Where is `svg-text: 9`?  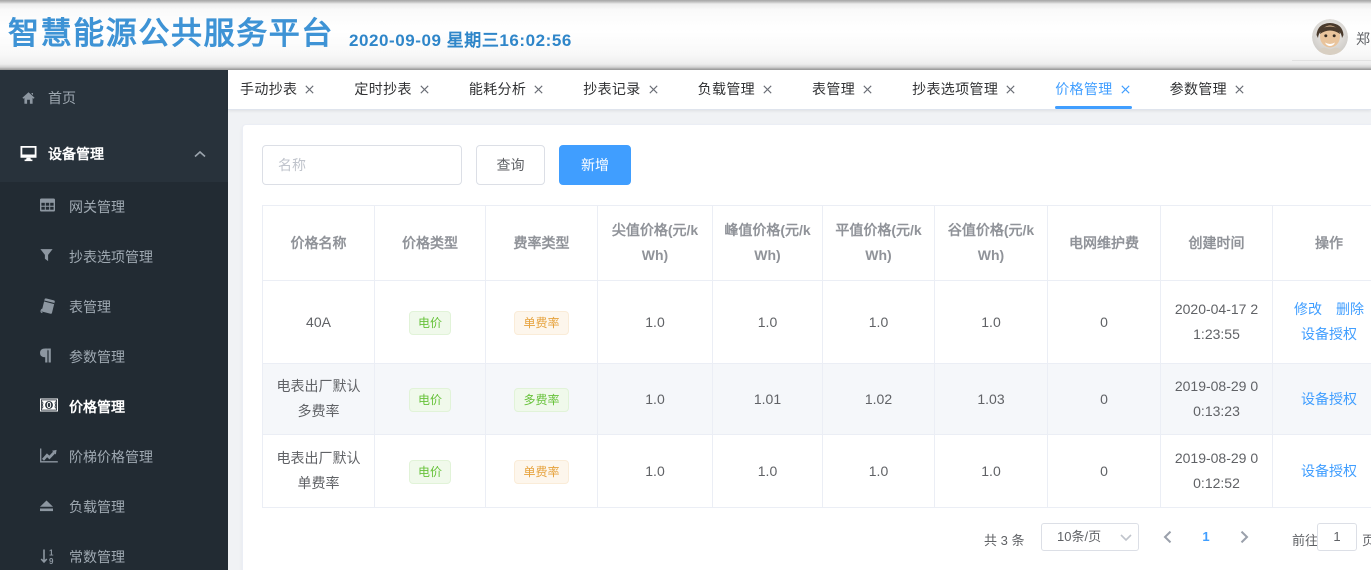
svg-text: 9 is located at coordinates (51, 561).